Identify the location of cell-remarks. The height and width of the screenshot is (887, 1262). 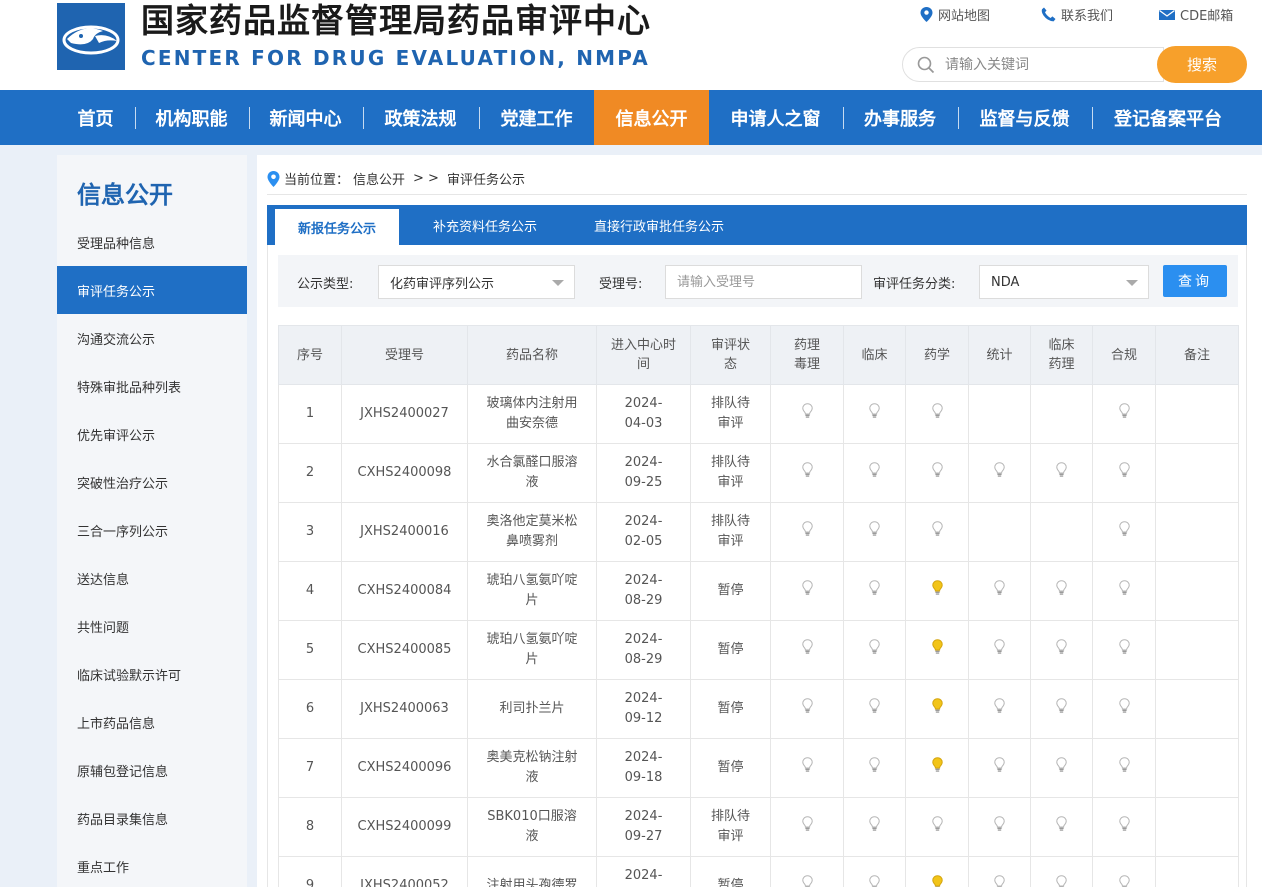
(1197, 768).